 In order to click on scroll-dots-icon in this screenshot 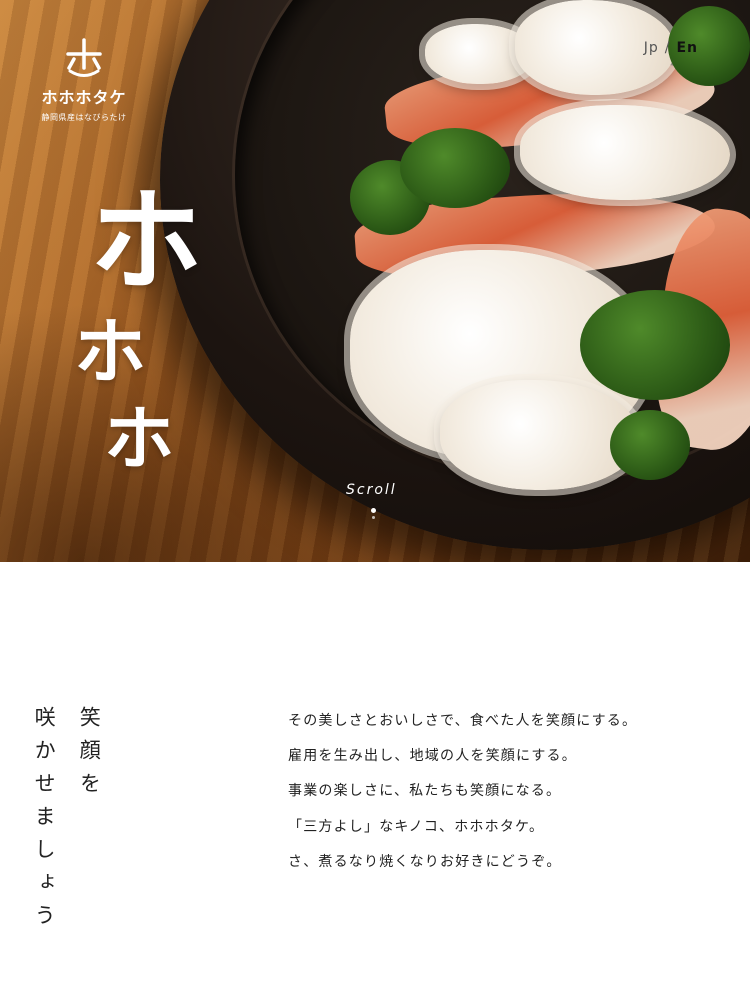, I will do `click(374, 515)`.